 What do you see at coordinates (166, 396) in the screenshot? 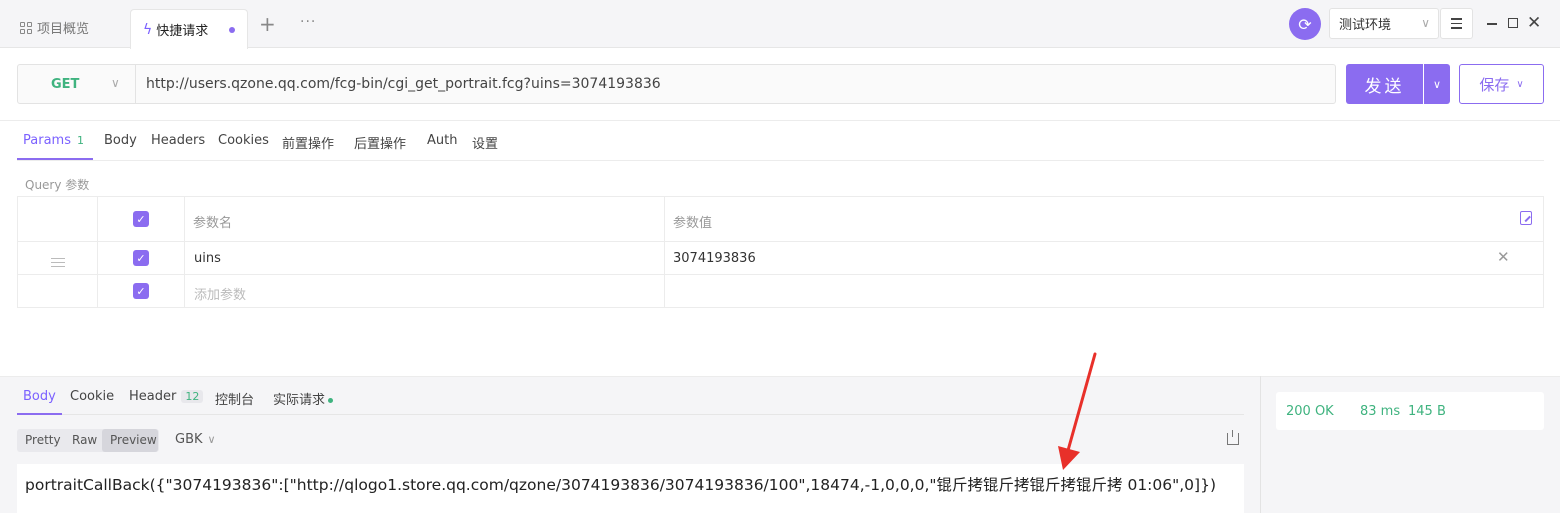
I see `resp-tab-header: Header 12` at bounding box center [166, 396].